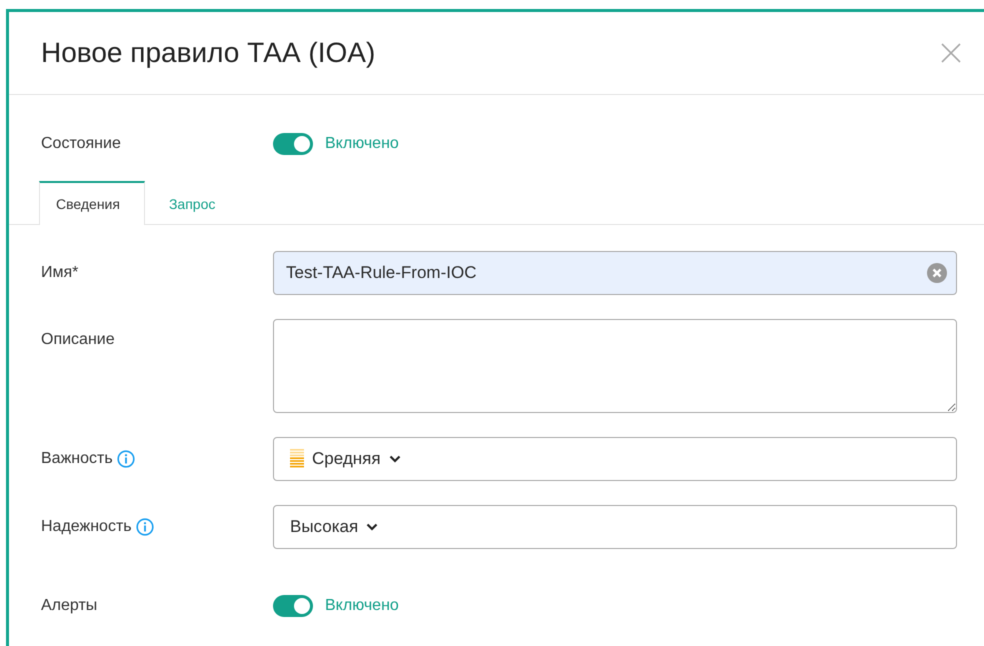 Image resolution: width=984 pixels, height=646 pixels. Describe the element at coordinates (208, 53) in the screenshot. I see `dialog-title: Новое правило ТАА (IOA)` at that location.